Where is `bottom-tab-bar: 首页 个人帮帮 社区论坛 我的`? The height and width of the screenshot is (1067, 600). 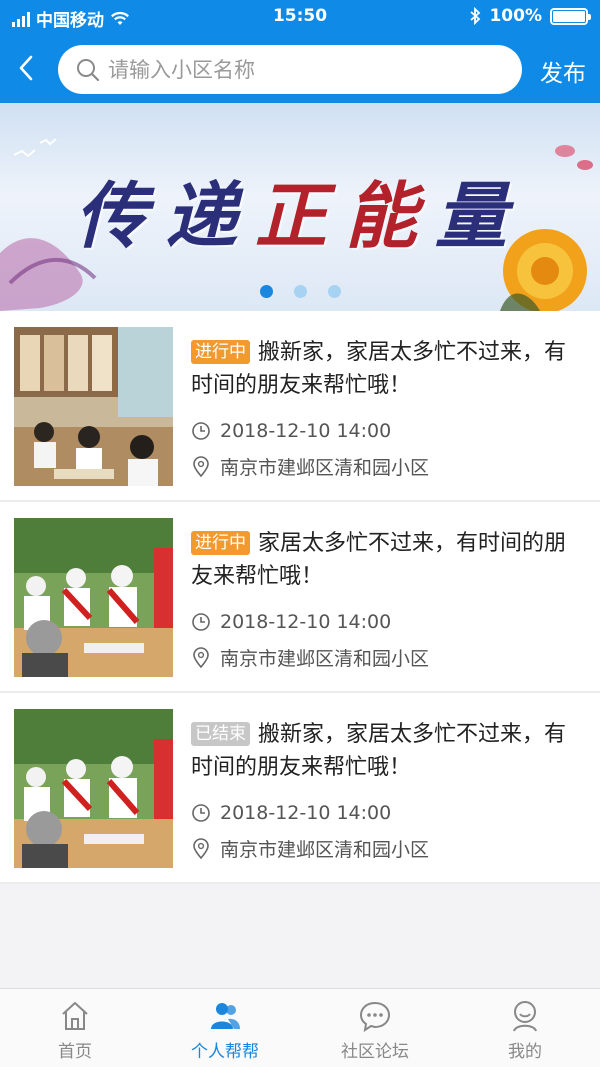 bottom-tab-bar: 首页 个人帮帮 社区论坛 我的 is located at coordinates (300, 1027).